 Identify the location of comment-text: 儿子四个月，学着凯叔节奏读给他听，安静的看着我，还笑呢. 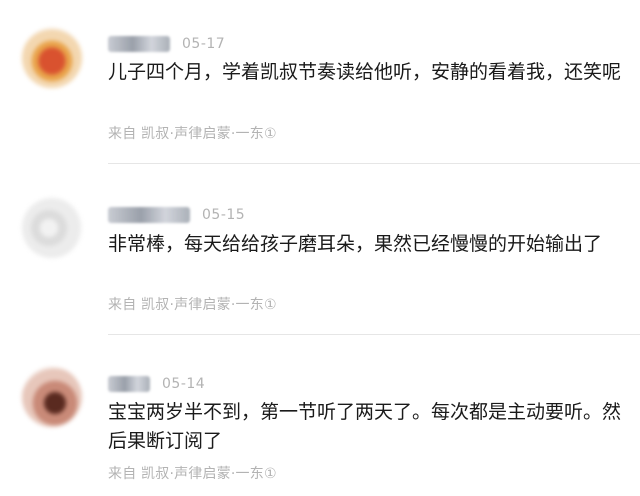
(365, 72).